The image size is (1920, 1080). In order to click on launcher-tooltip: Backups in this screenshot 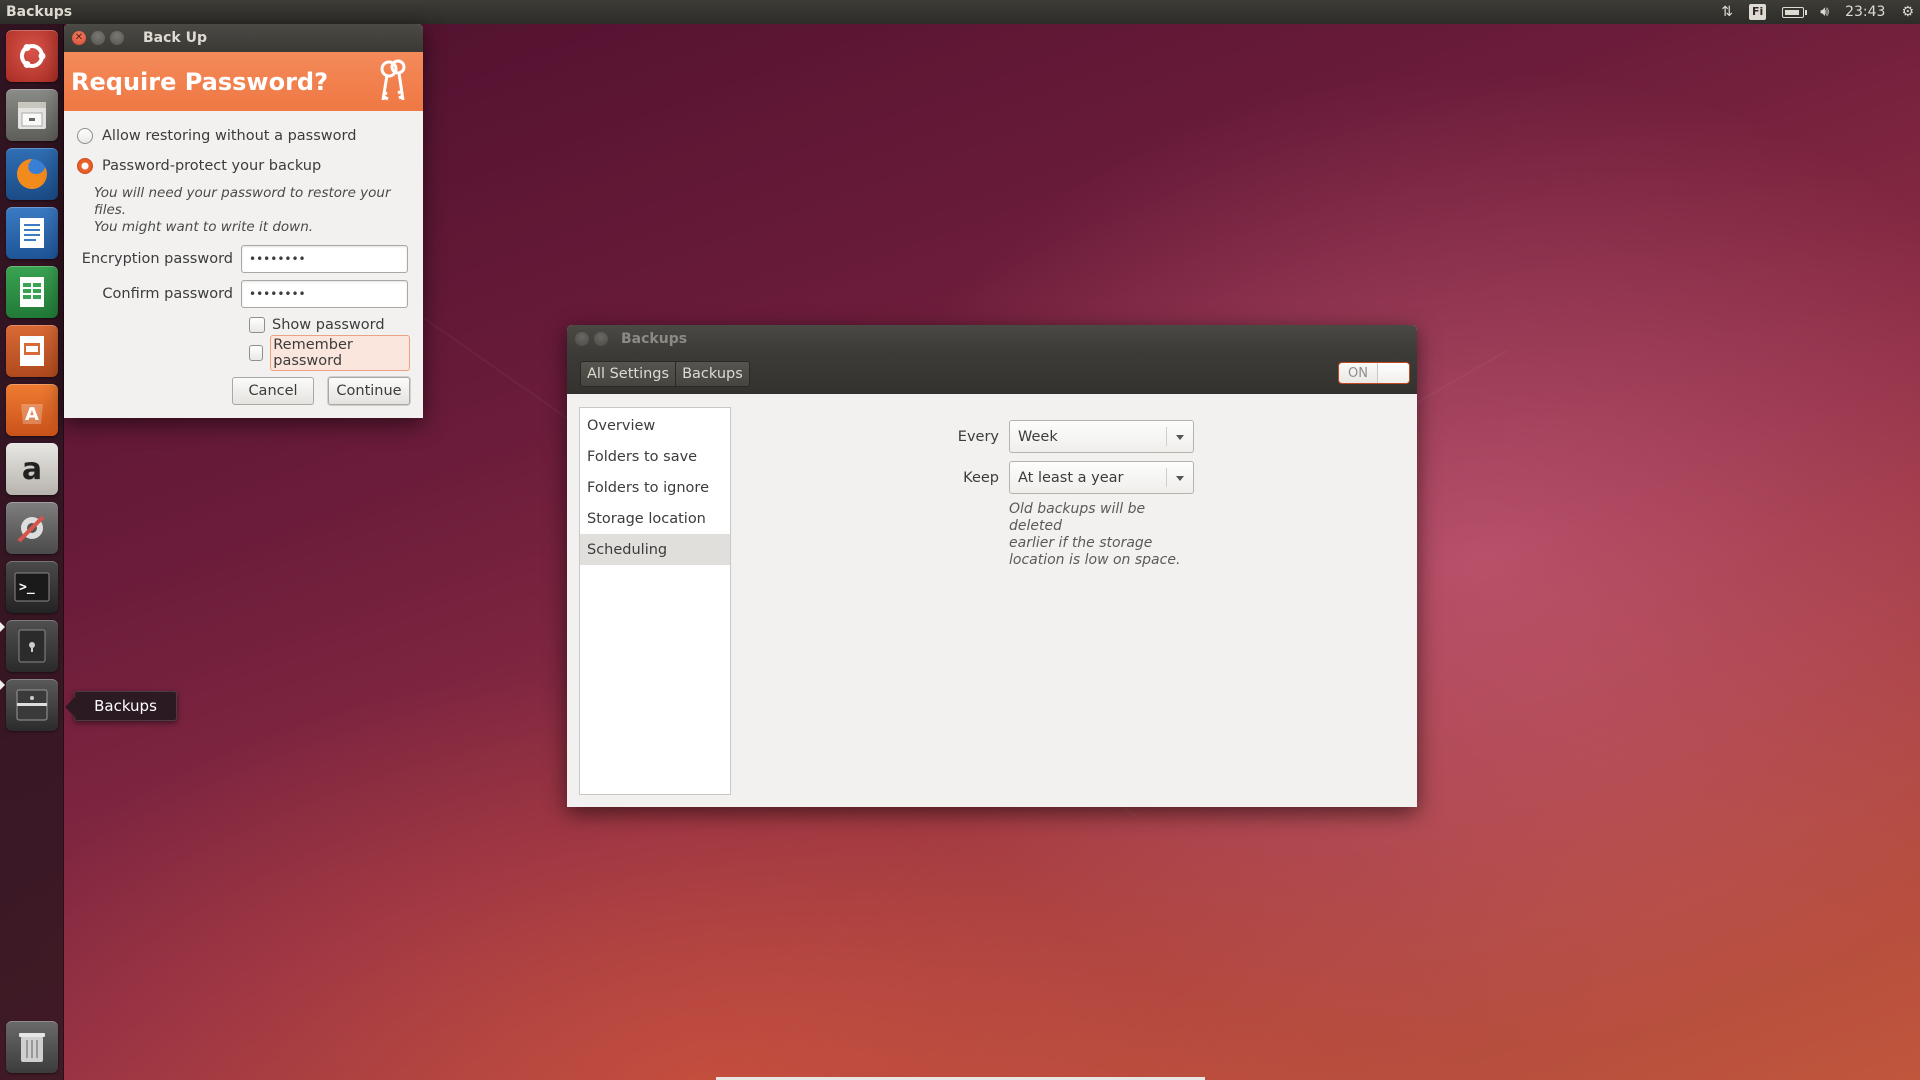, I will do `click(121, 706)`.